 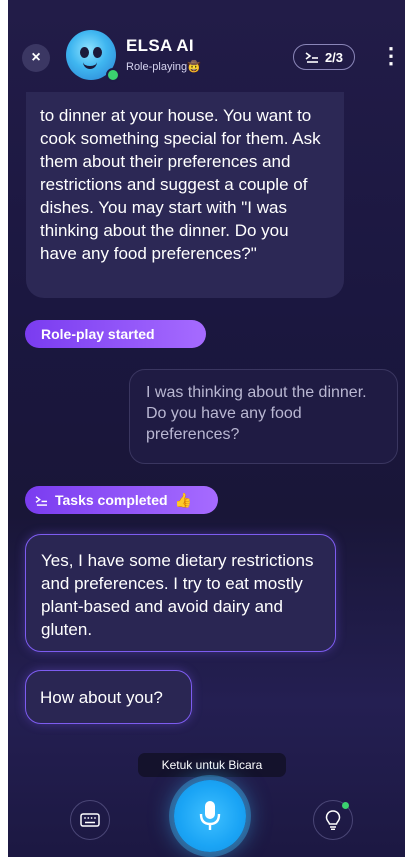 What do you see at coordinates (157, 67) in the screenshot?
I see `mode-label: Role-playing` at bounding box center [157, 67].